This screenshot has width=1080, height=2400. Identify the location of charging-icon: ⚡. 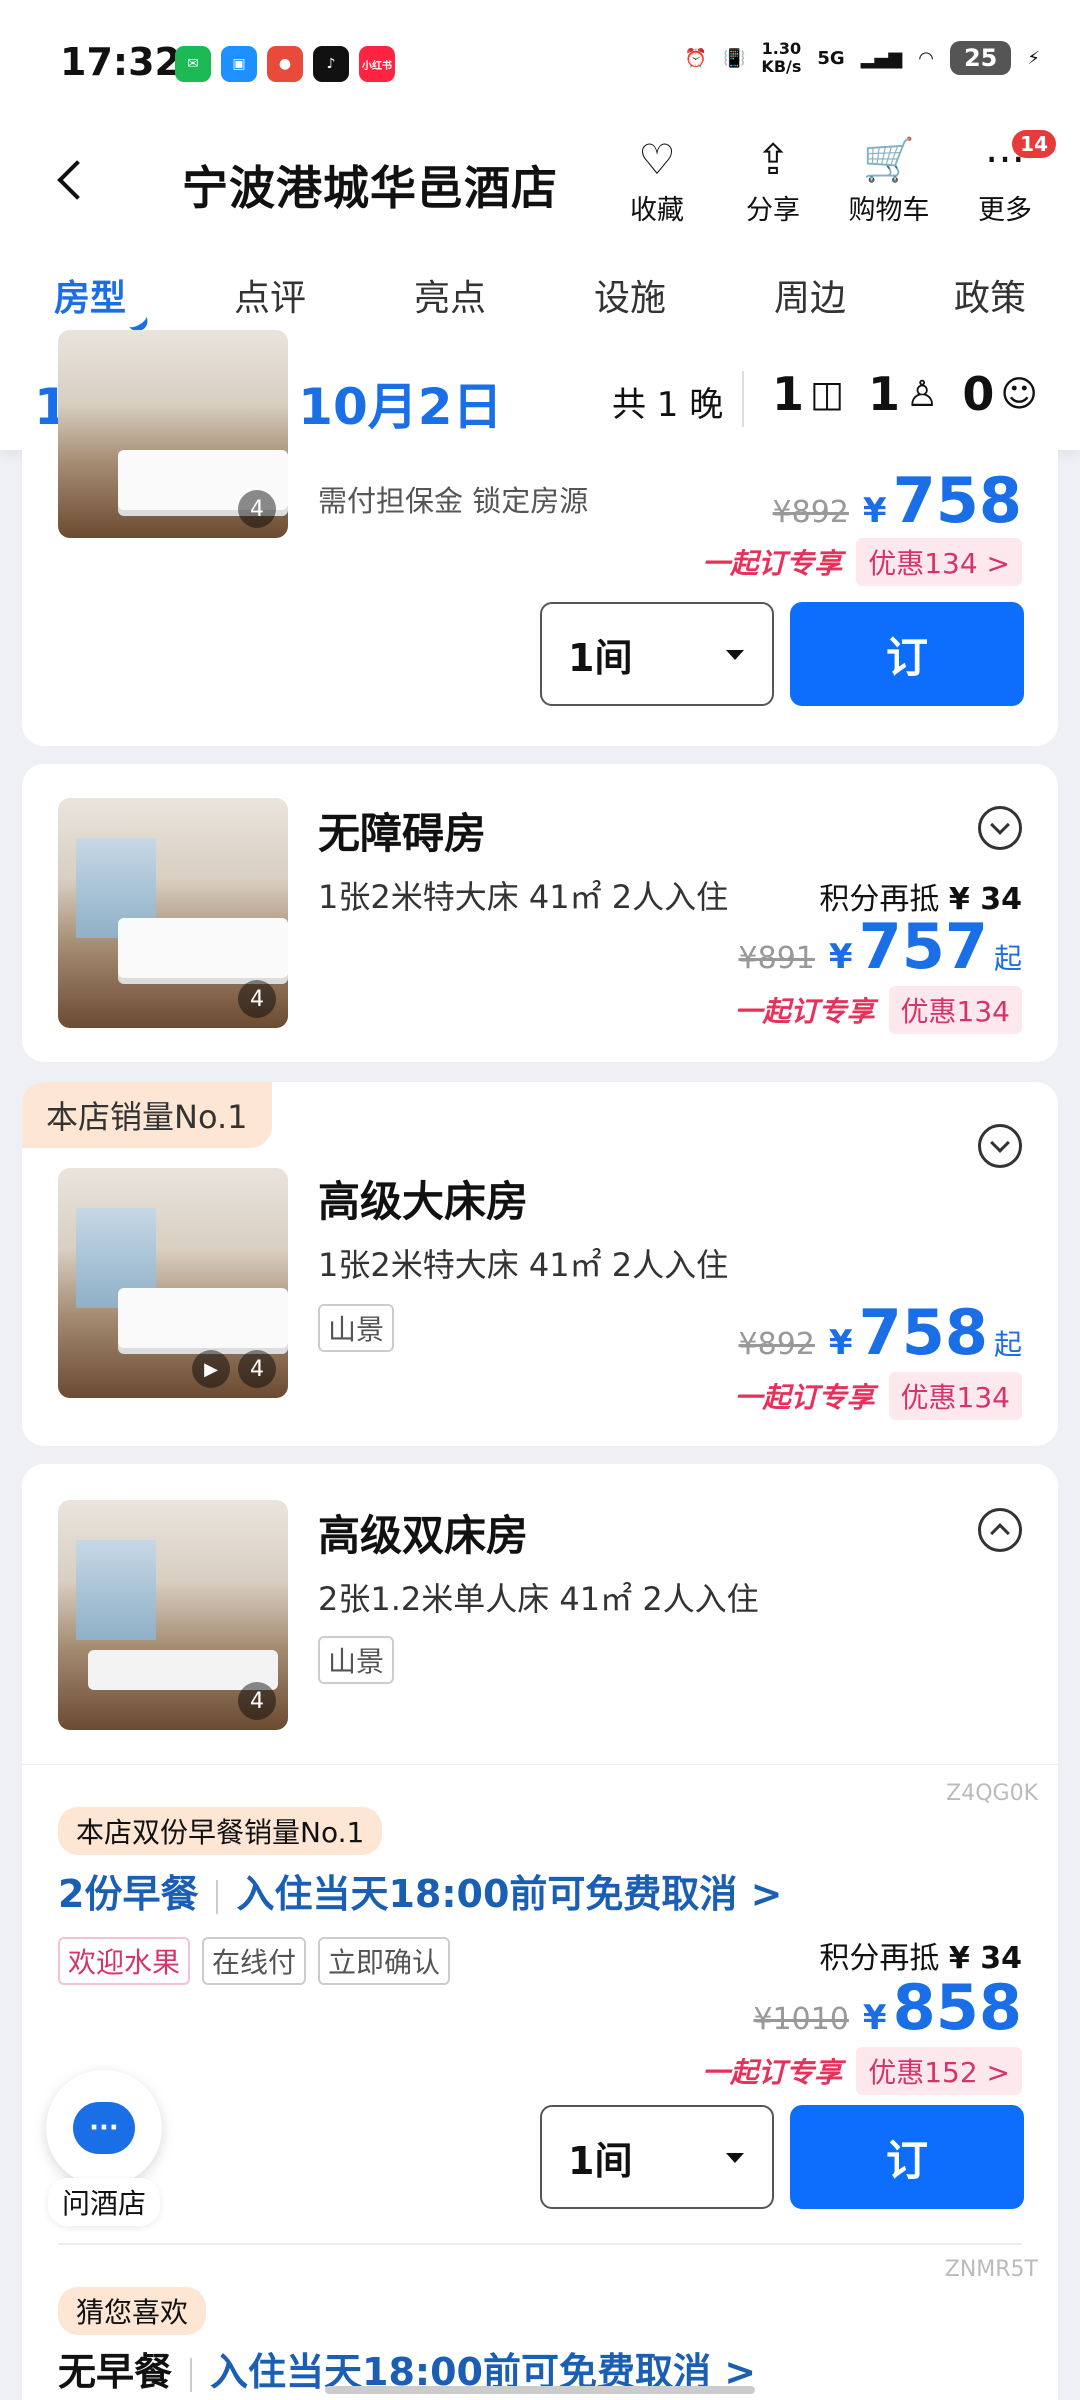
(1033, 58).